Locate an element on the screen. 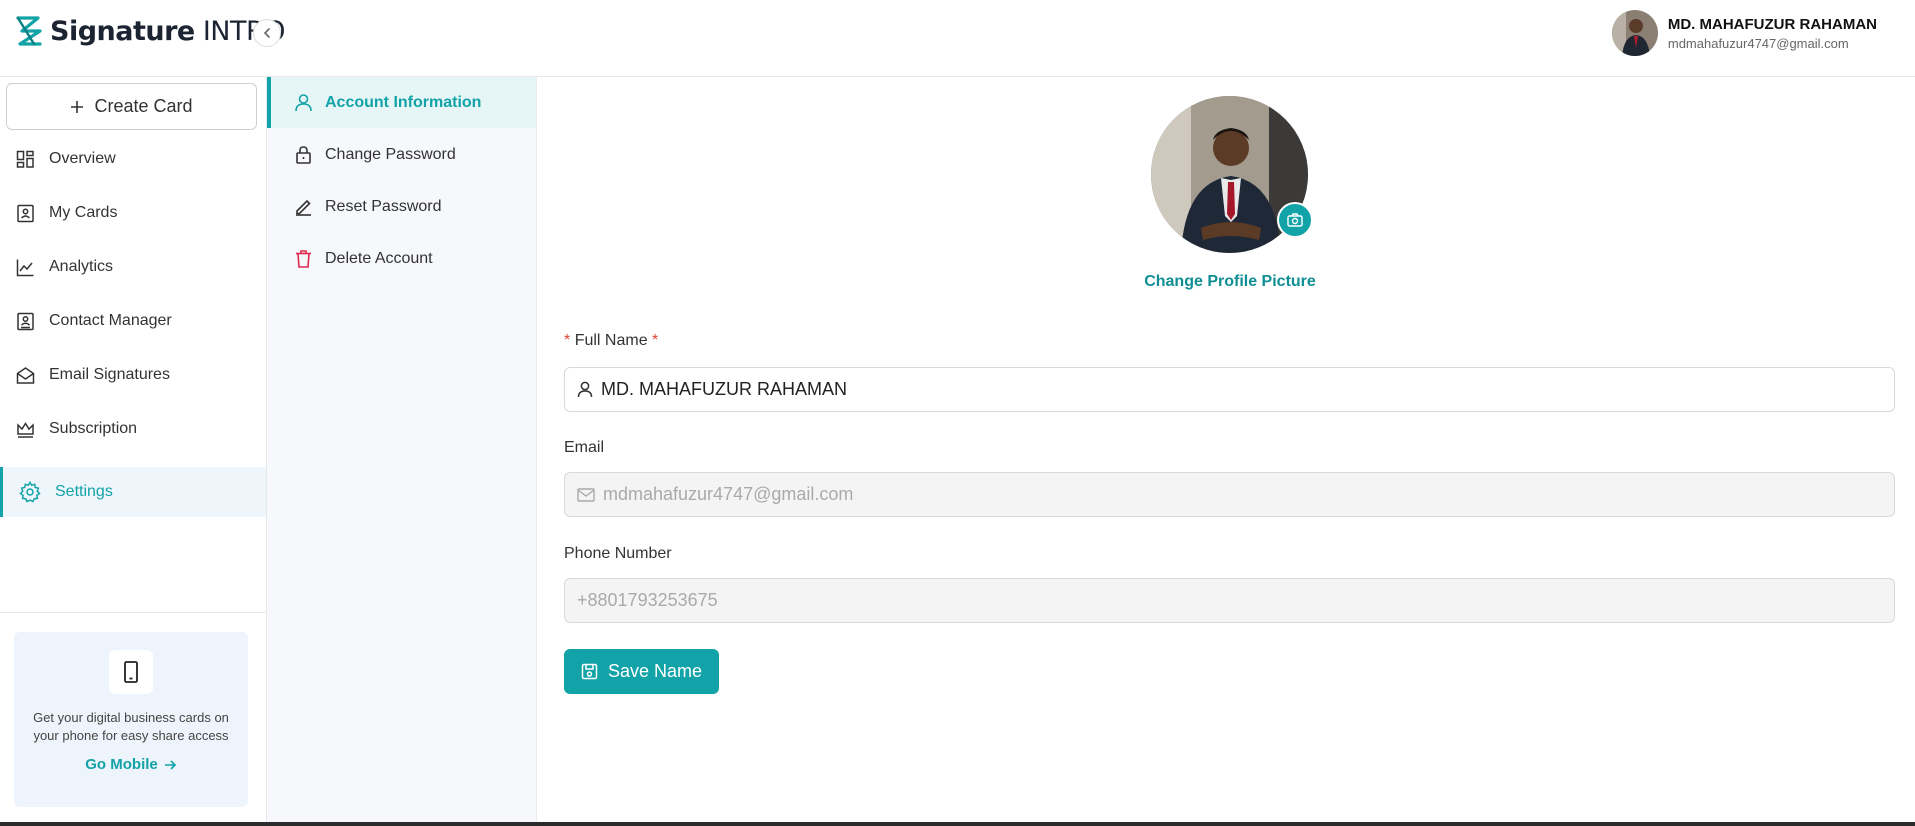 This screenshot has height=826, width=1915. full-name-label: * Full Name * is located at coordinates (611, 341).